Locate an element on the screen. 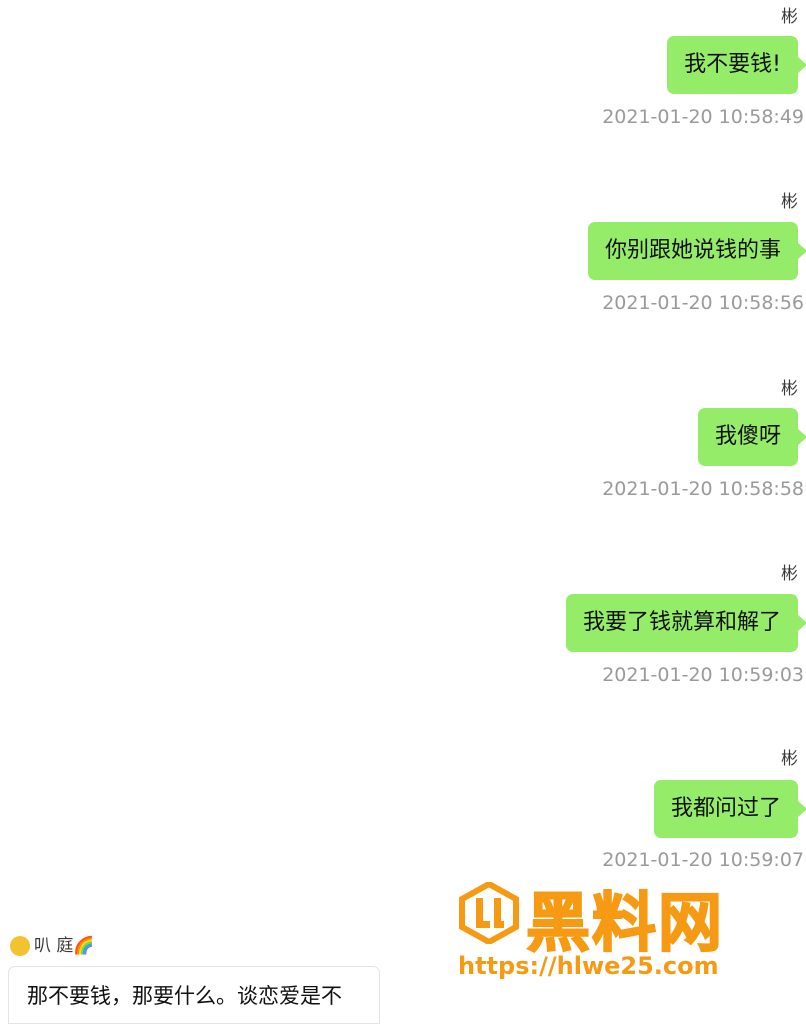  watermark-url: https://hlwe25.com is located at coordinates (588, 966).